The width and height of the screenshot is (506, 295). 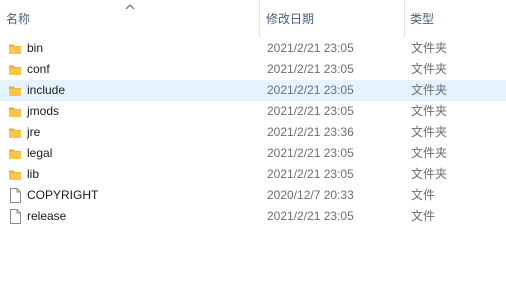 I want to click on file-row: bin 2021/2/21 23:05 文件夹, so click(x=253, y=48).